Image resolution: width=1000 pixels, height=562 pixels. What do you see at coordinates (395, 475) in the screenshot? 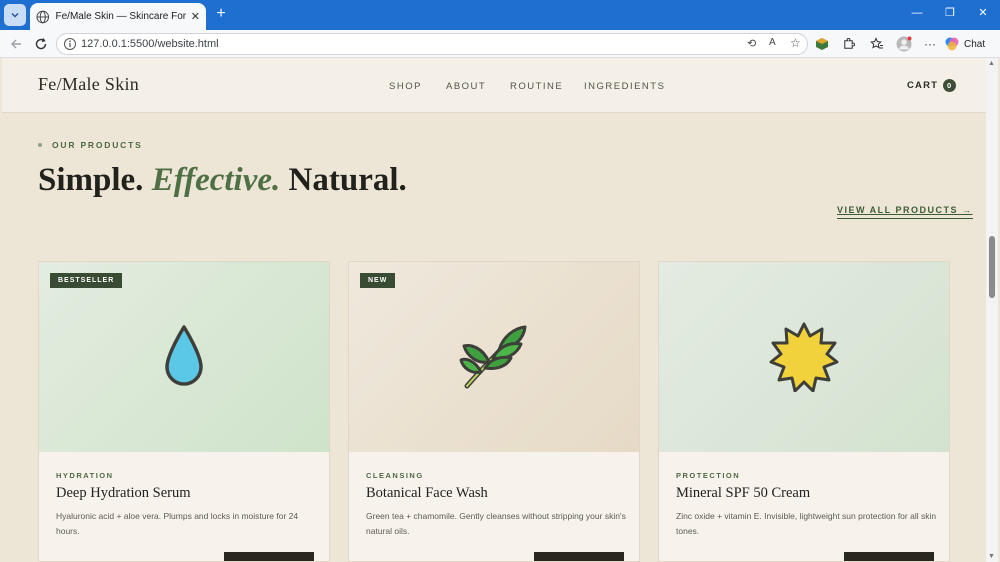
I see `product-category: CLEANSING` at bounding box center [395, 475].